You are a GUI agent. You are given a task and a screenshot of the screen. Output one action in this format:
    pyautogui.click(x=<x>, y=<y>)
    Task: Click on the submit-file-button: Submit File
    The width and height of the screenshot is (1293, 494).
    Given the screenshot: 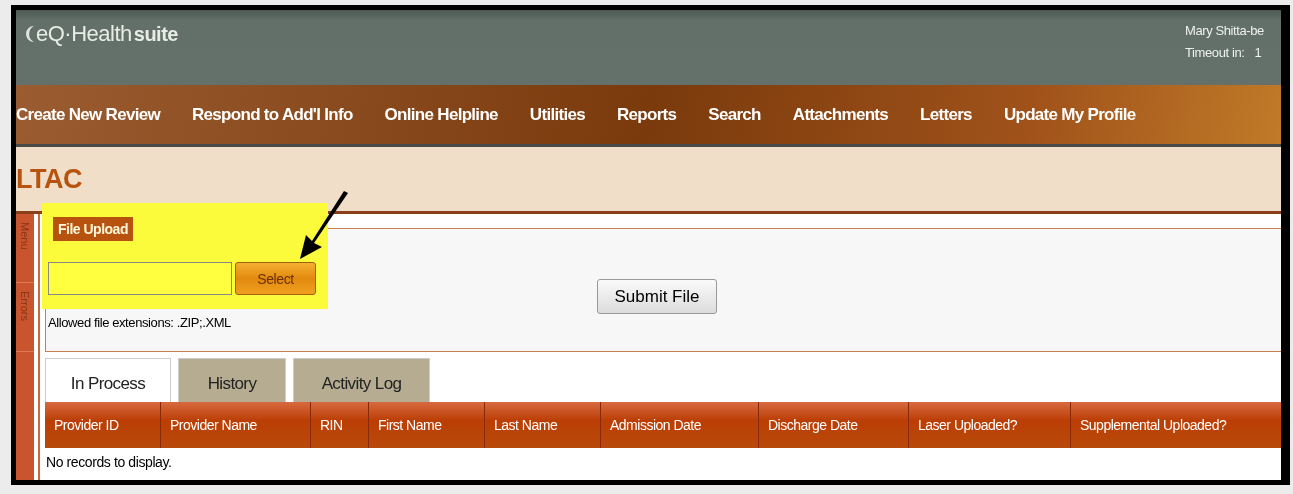 What is the action you would take?
    pyautogui.click(x=657, y=296)
    